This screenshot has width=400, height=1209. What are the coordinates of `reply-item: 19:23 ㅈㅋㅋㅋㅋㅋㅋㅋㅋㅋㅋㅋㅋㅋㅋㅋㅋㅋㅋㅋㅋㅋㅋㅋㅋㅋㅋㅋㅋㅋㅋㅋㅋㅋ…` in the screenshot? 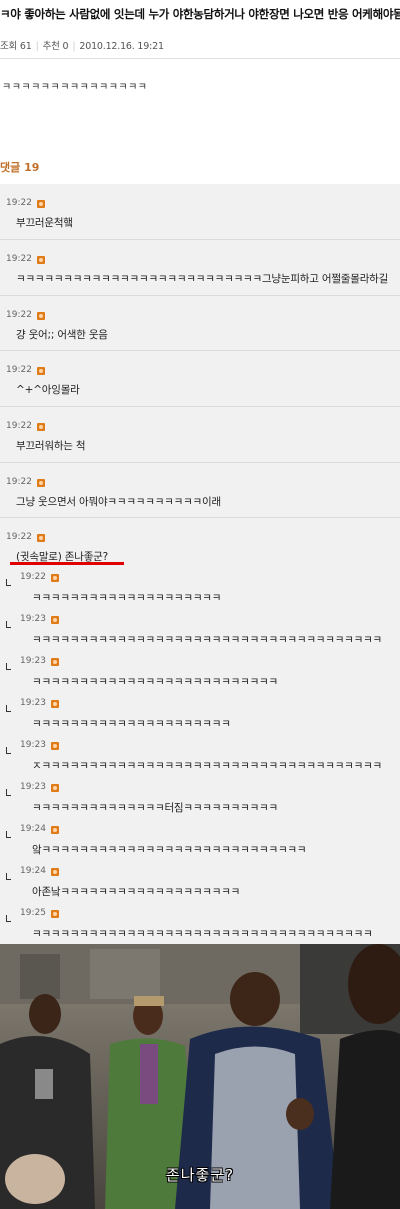 It's located at (200, 755).